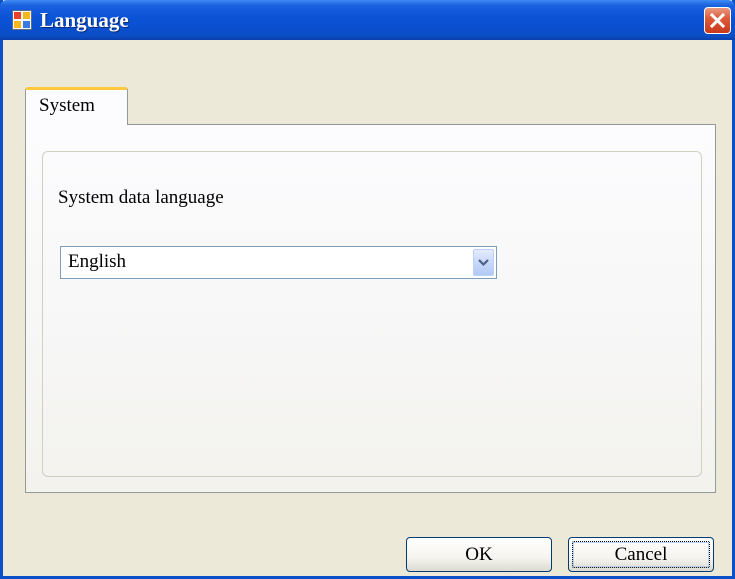 Image resolution: width=735 pixels, height=579 pixels. What do you see at coordinates (97, 261) in the screenshot?
I see `language-select-value: English` at bounding box center [97, 261].